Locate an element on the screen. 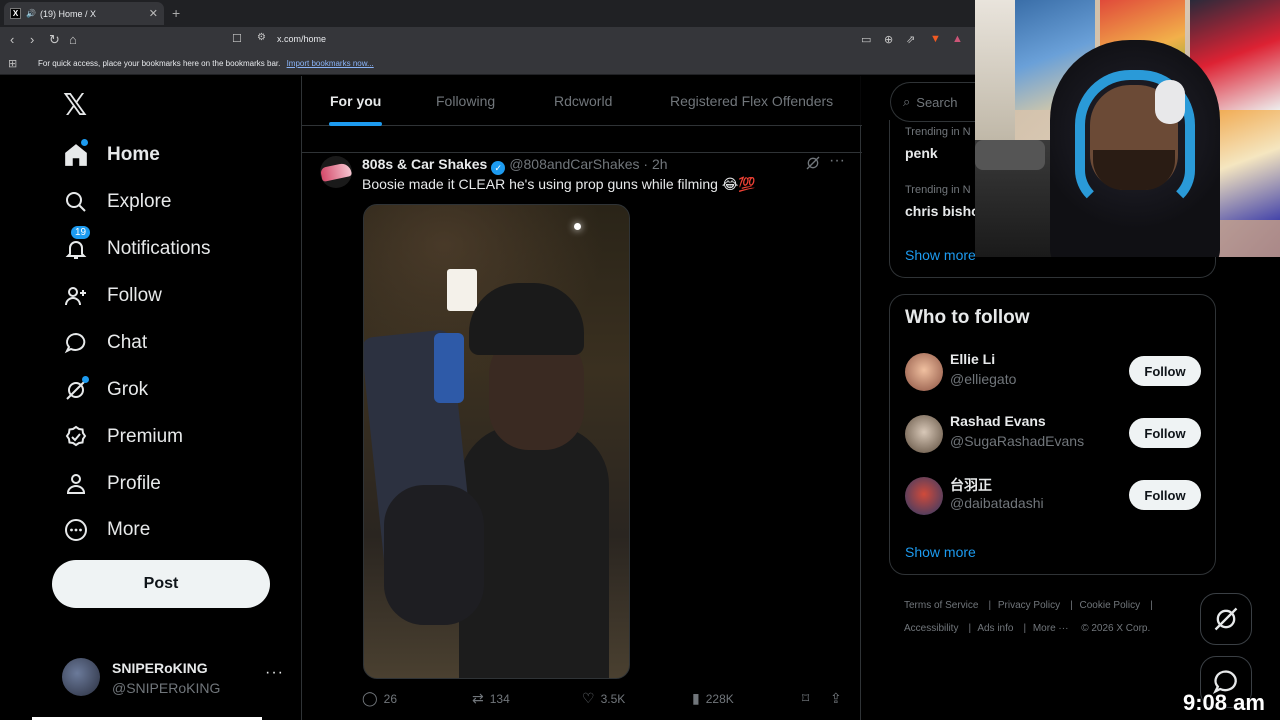 The image size is (1280, 720). post-button: Post is located at coordinates (161, 584).